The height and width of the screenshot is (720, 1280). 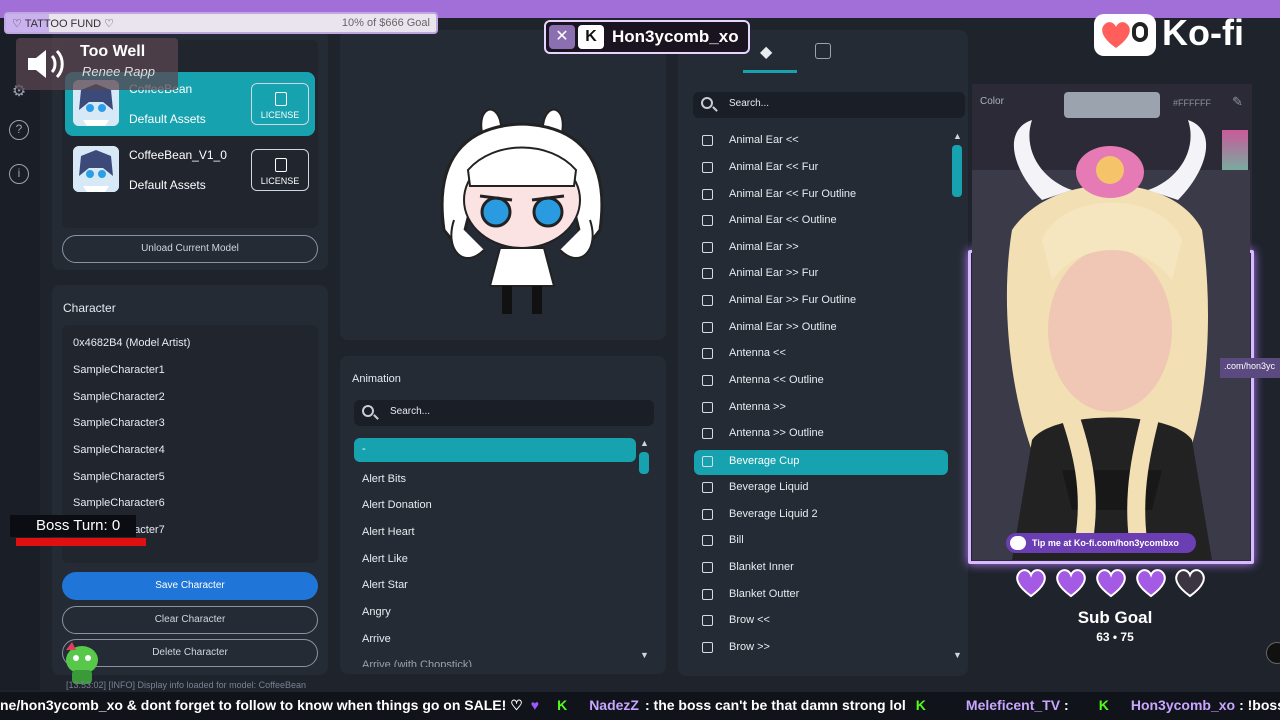 What do you see at coordinates (821, 301) in the screenshot?
I see `part-row: Animal Ear >> Fur Outline` at bounding box center [821, 301].